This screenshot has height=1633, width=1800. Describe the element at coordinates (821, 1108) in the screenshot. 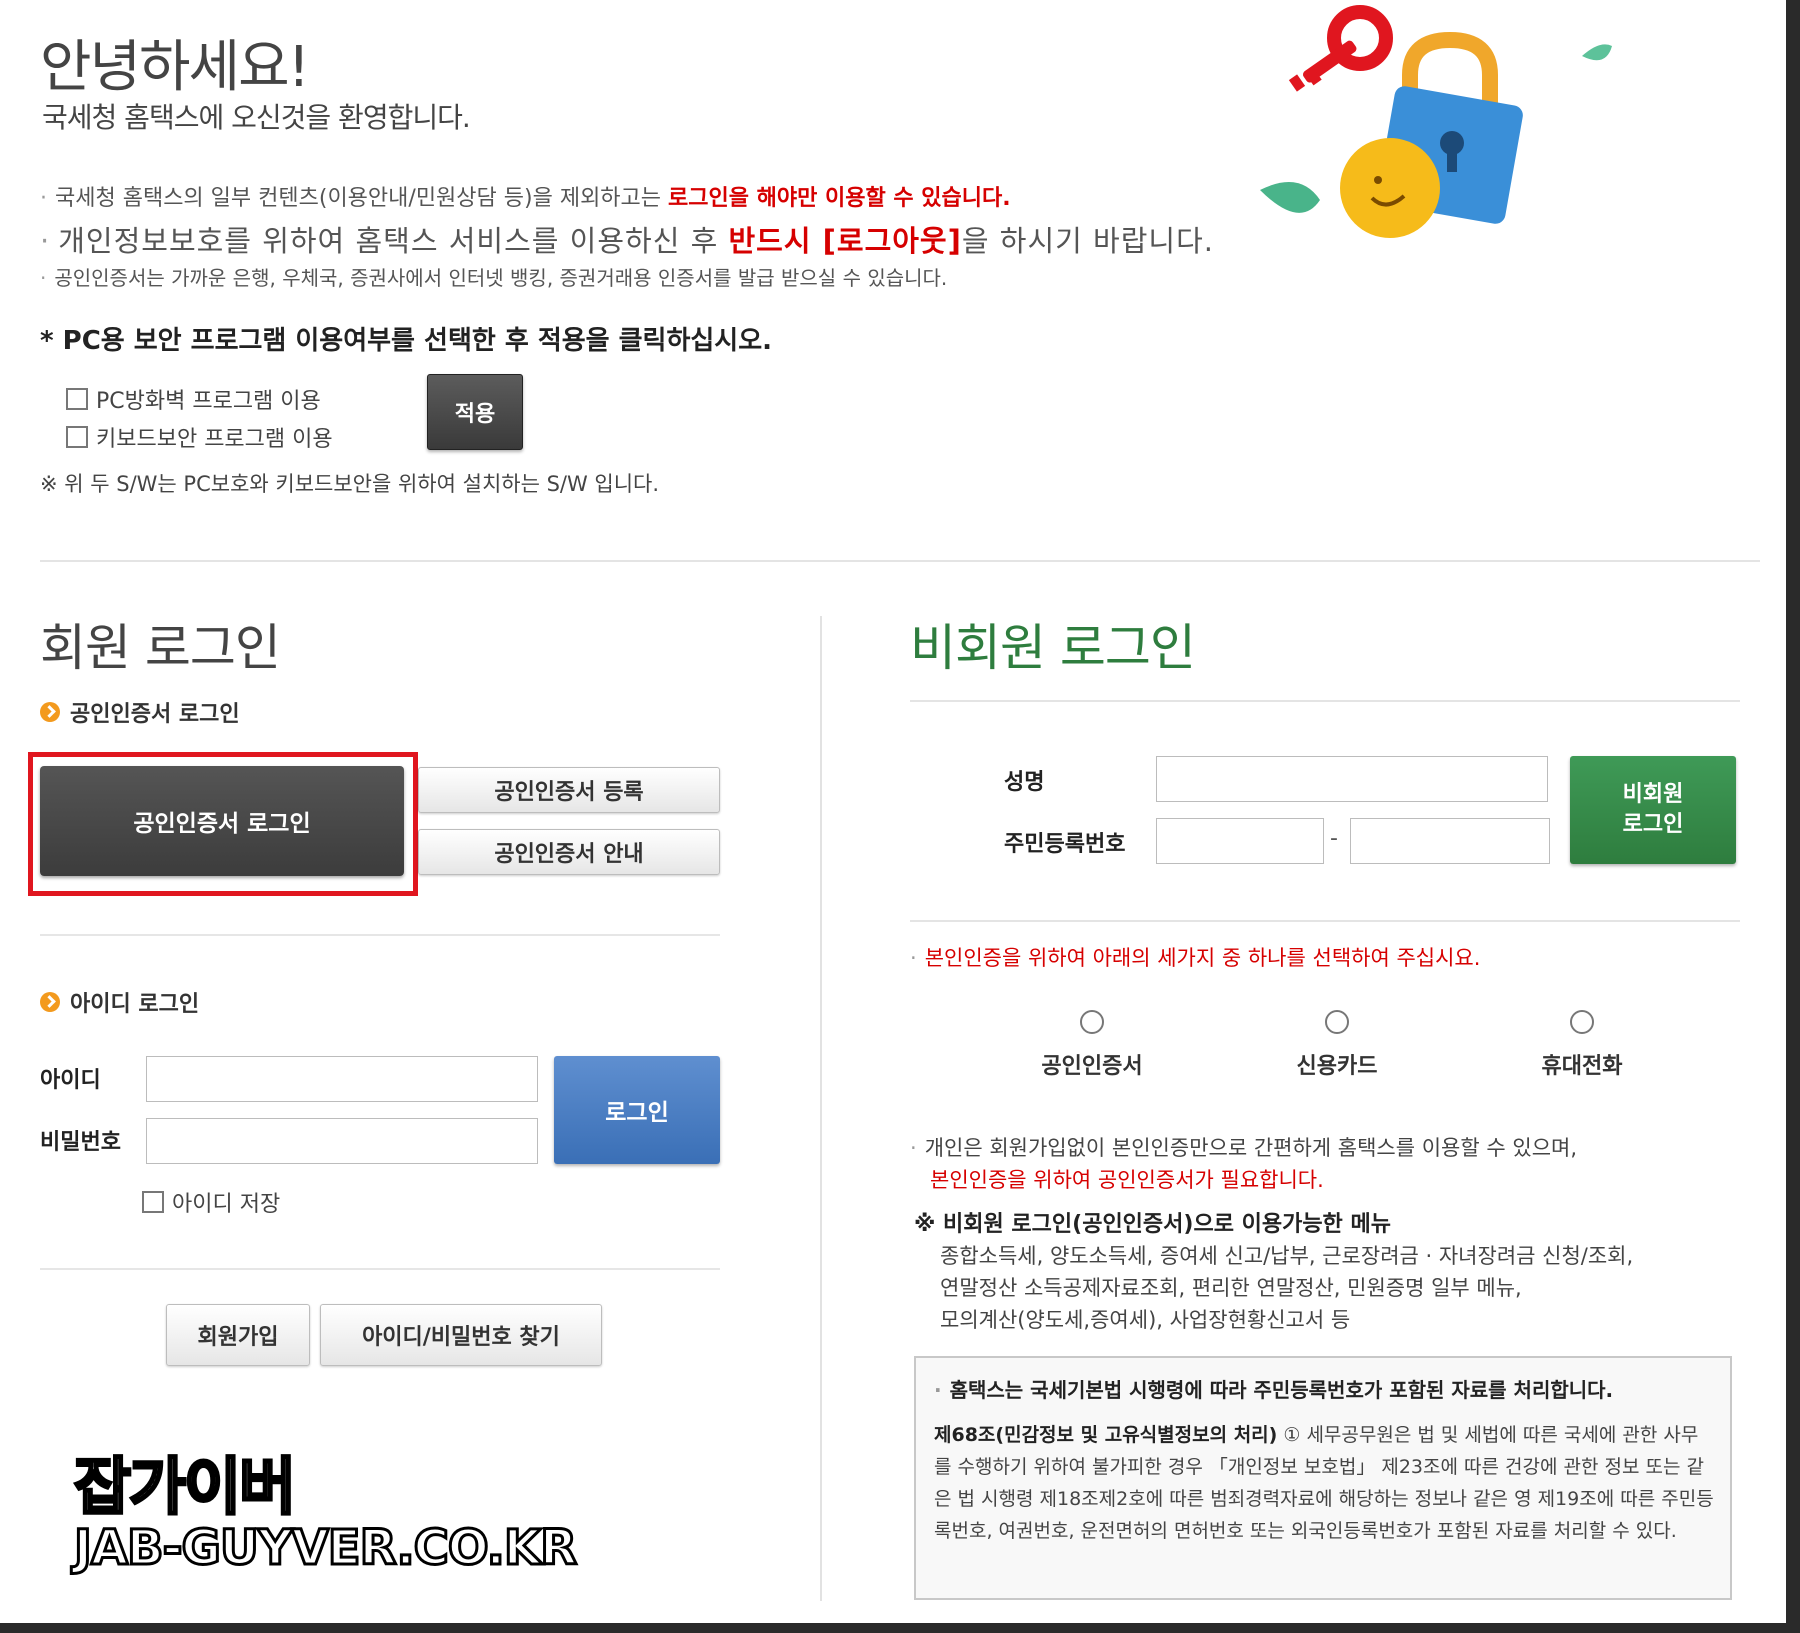

I see `vertical-divider` at that location.